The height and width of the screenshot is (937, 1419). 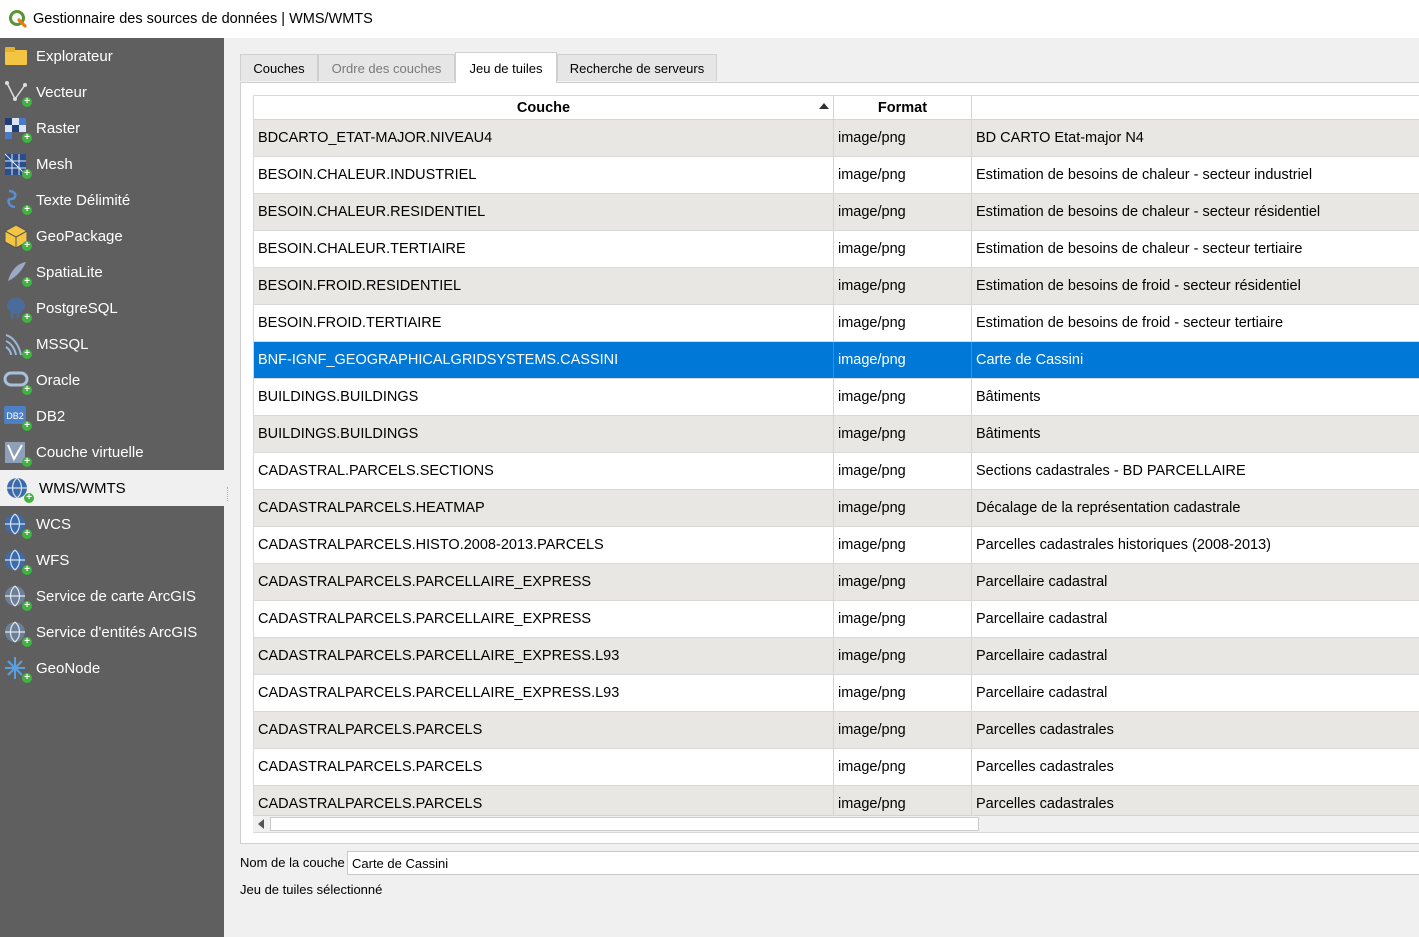 What do you see at coordinates (386, 67) in the screenshot?
I see `tab-ordre-des-couches: Ordre des couches` at bounding box center [386, 67].